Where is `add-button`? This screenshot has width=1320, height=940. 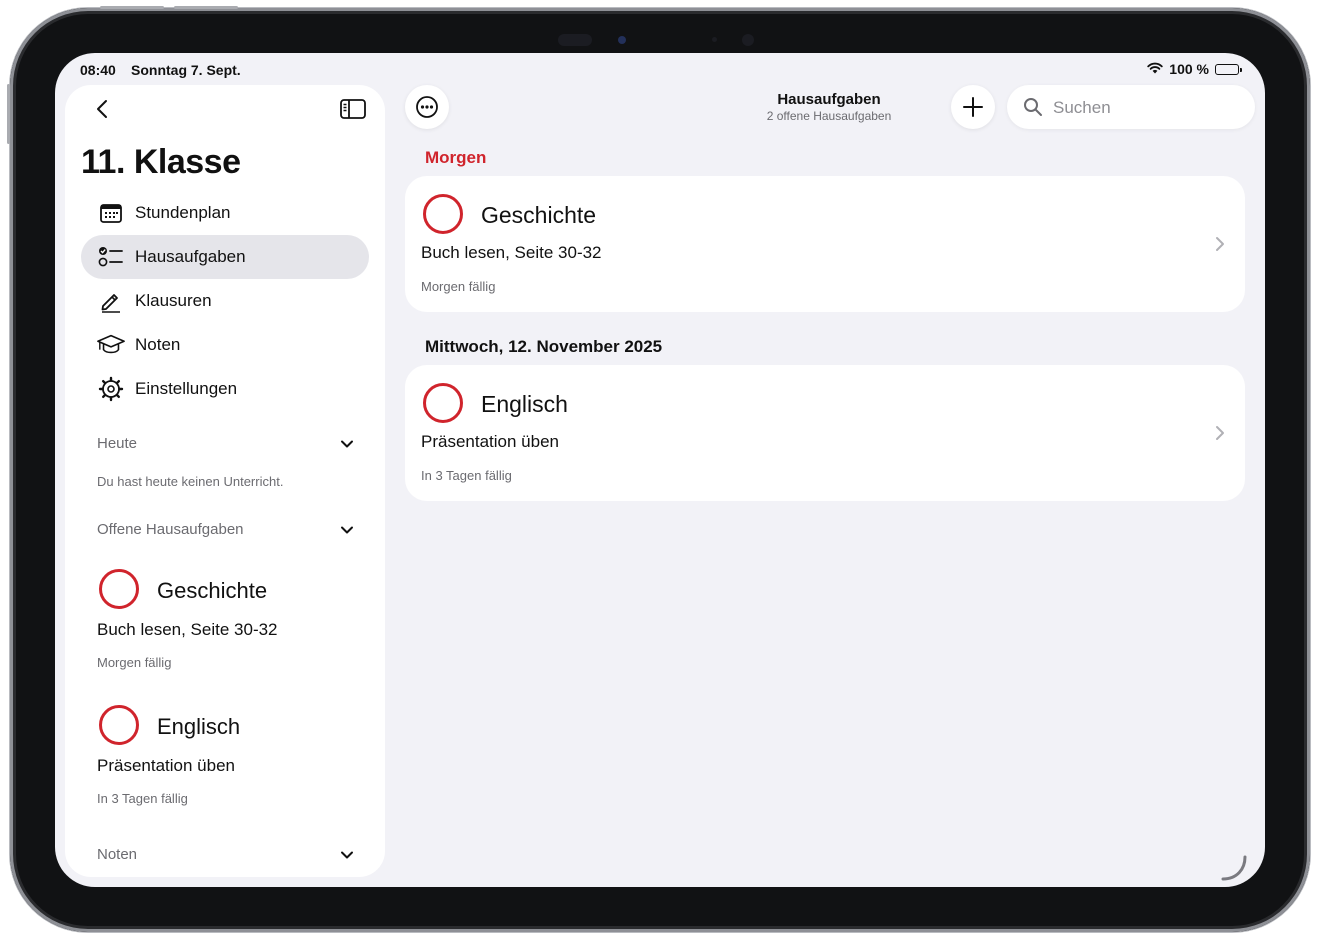
add-button is located at coordinates (973, 107).